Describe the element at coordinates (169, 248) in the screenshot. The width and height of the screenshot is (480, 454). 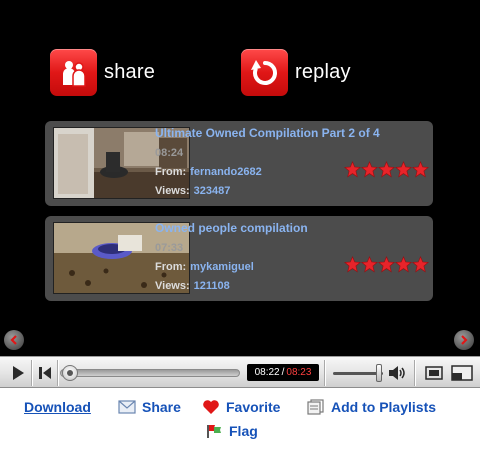
I see `video-duration: 07:33` at that location.